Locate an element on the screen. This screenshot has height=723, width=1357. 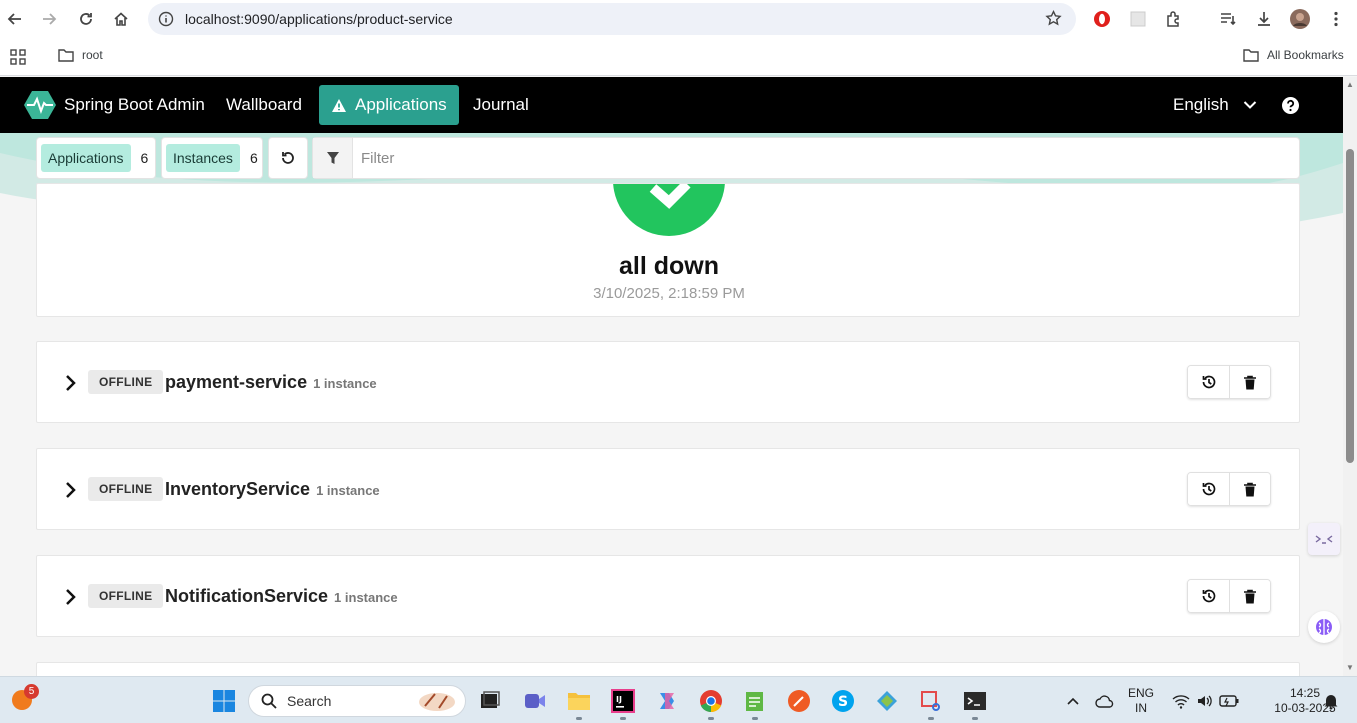
forward-icon is located at coordinates (49, 19).